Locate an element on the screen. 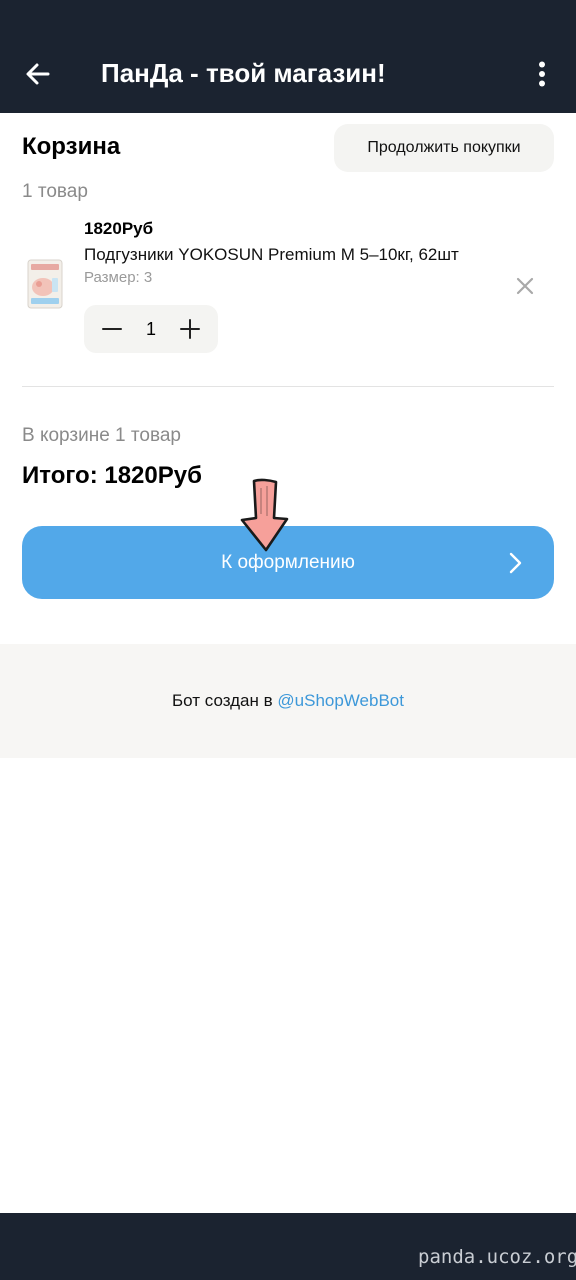  summary-total: Итого: 1820Руб is located at coordinates (112, 475).